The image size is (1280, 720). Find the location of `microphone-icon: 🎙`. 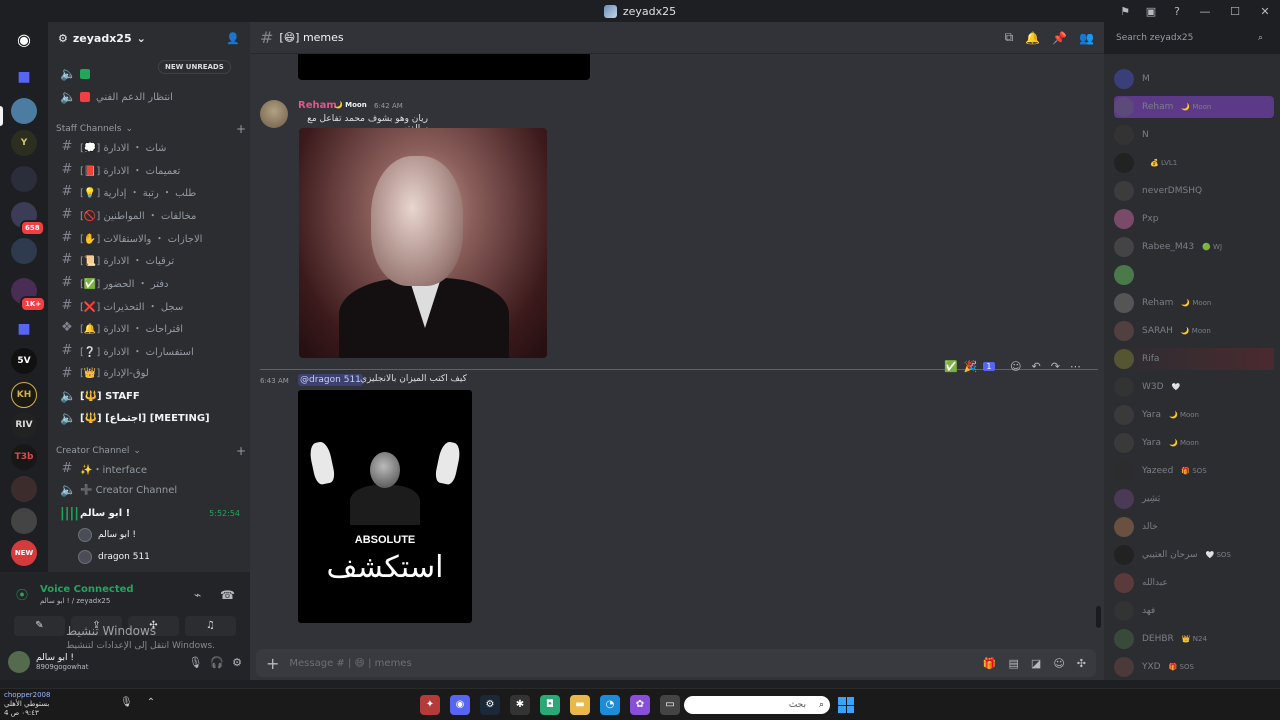

microphone-icon: 🎙 is located at coordinates (195, 662).